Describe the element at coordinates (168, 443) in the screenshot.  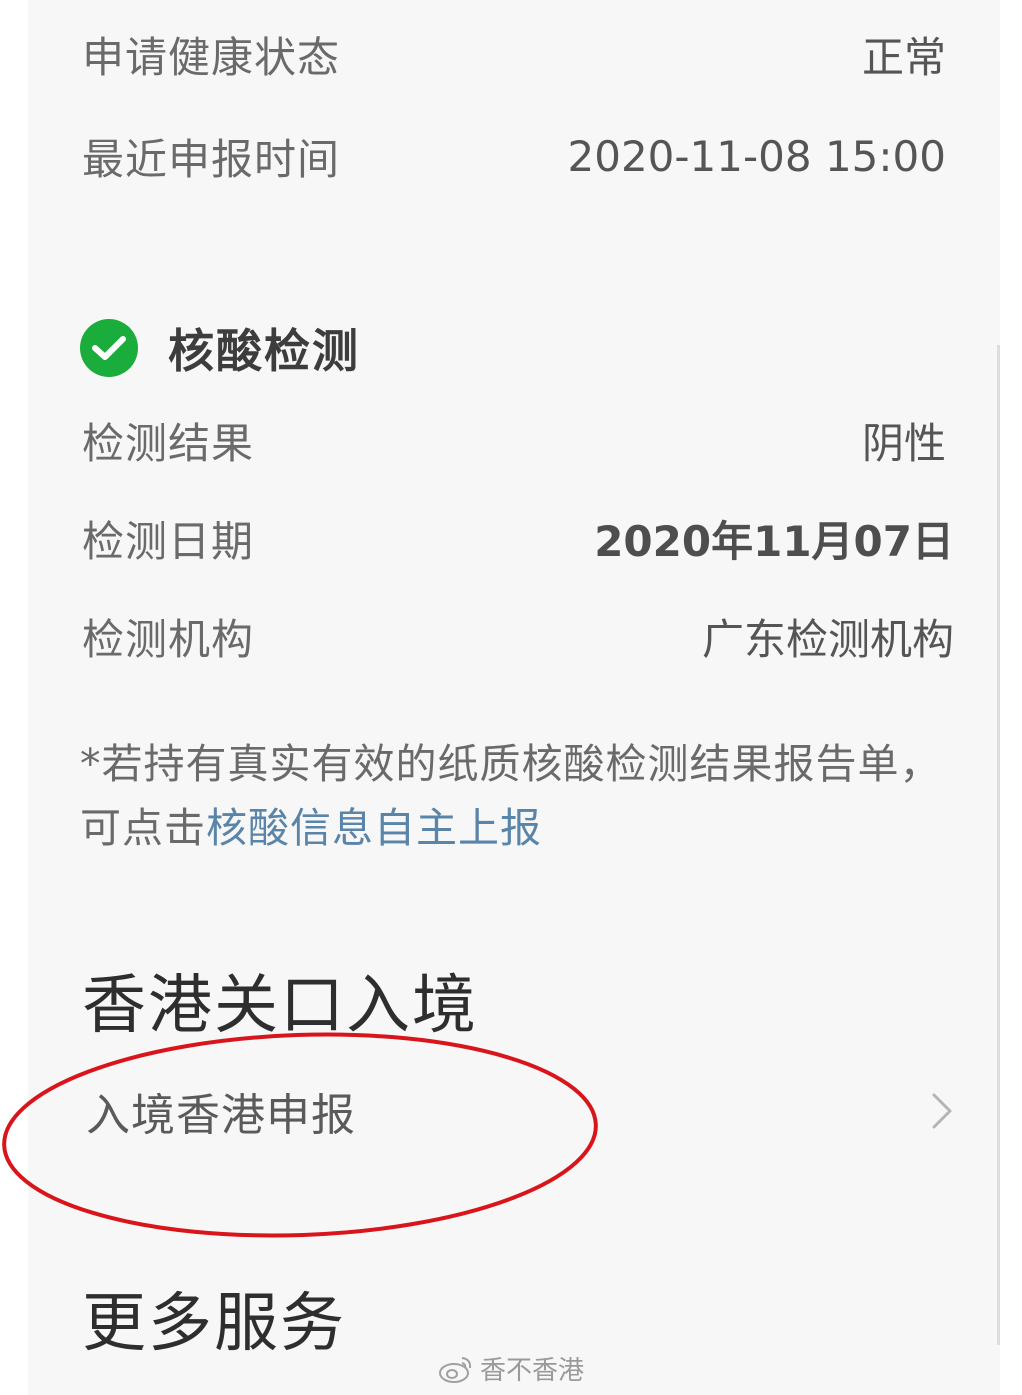
I see `test-result-label: 检测结果` at that location.